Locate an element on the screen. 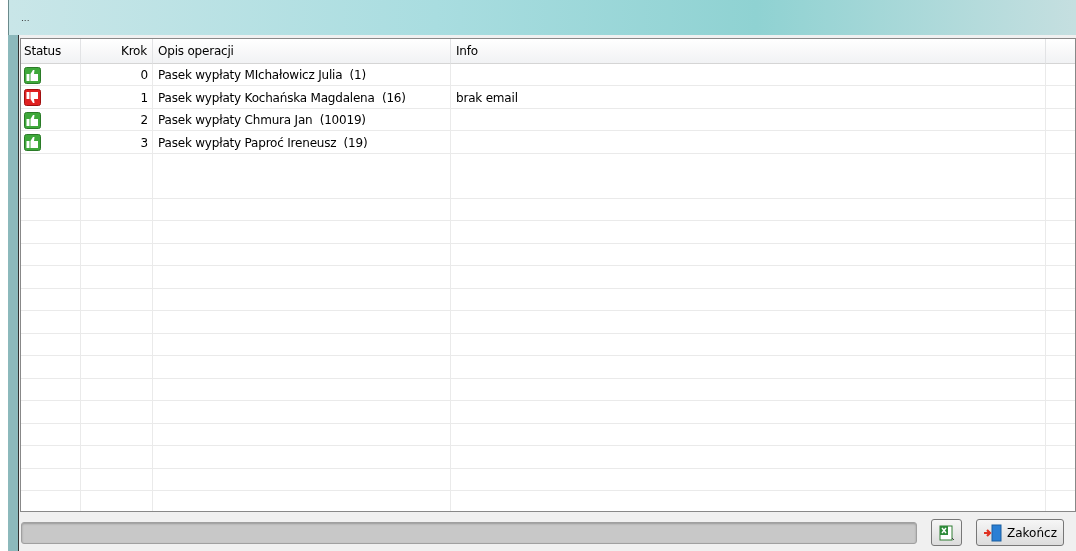  exit-door-icon is located at coordinates (993, 532).